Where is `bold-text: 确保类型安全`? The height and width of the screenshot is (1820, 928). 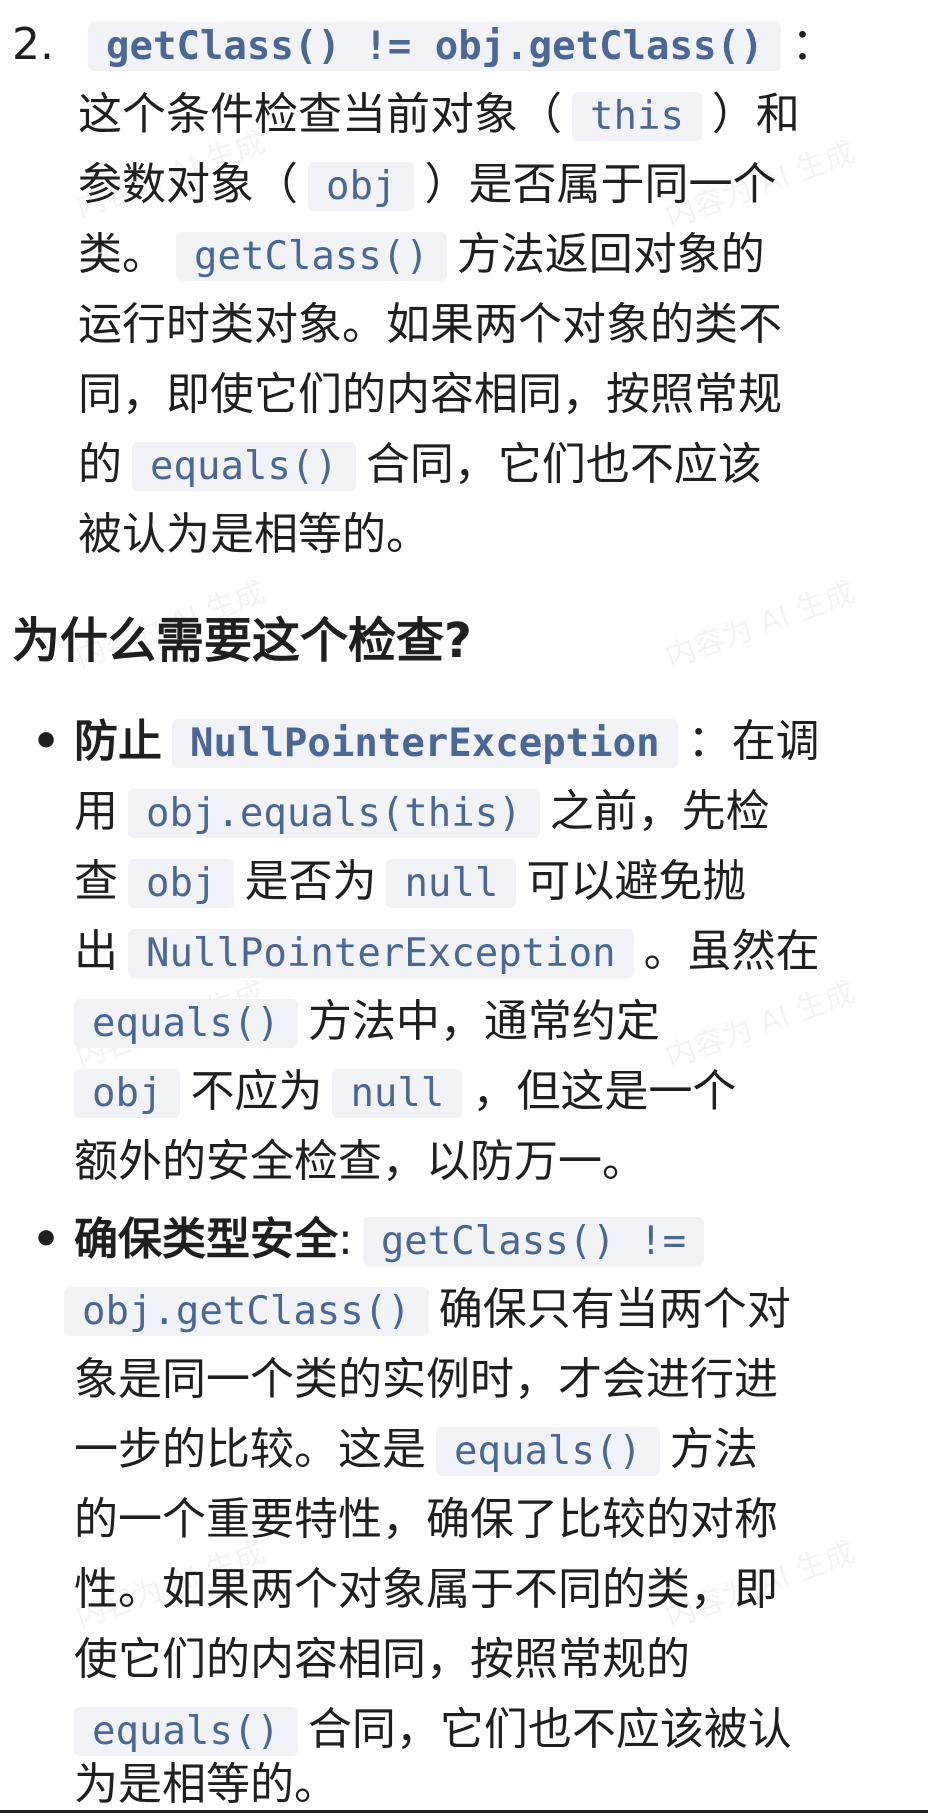 bold-text: 确保类型安全 is located at coordinates (206, 1239).